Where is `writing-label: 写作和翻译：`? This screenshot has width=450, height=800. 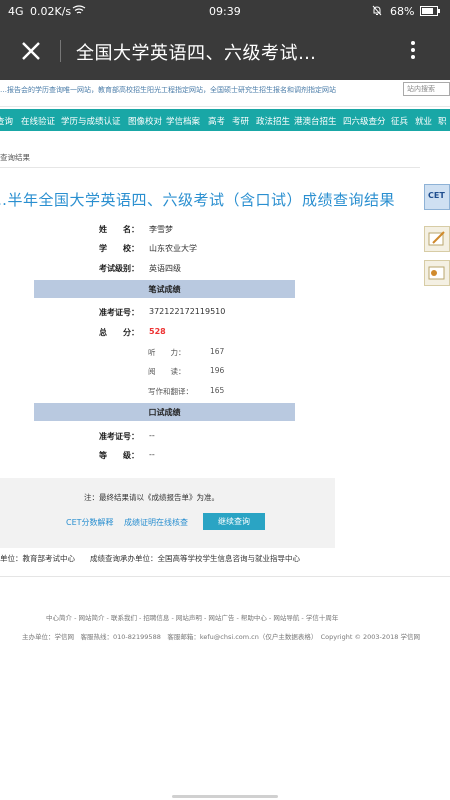
writing-label: 写作和翻译： is located at coordinates (170, 391).